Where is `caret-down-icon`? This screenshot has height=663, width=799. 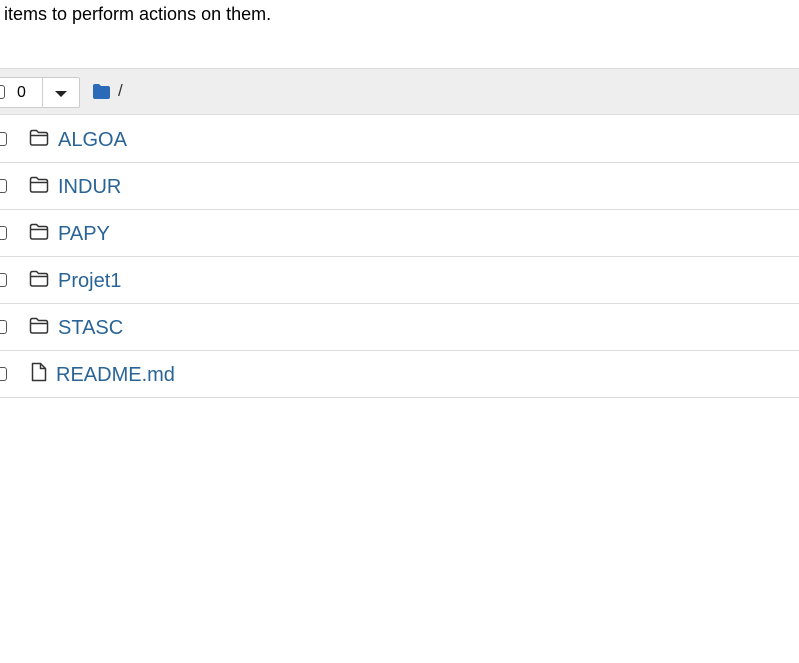
caret-down-icon is located at coordinates (61, 93).